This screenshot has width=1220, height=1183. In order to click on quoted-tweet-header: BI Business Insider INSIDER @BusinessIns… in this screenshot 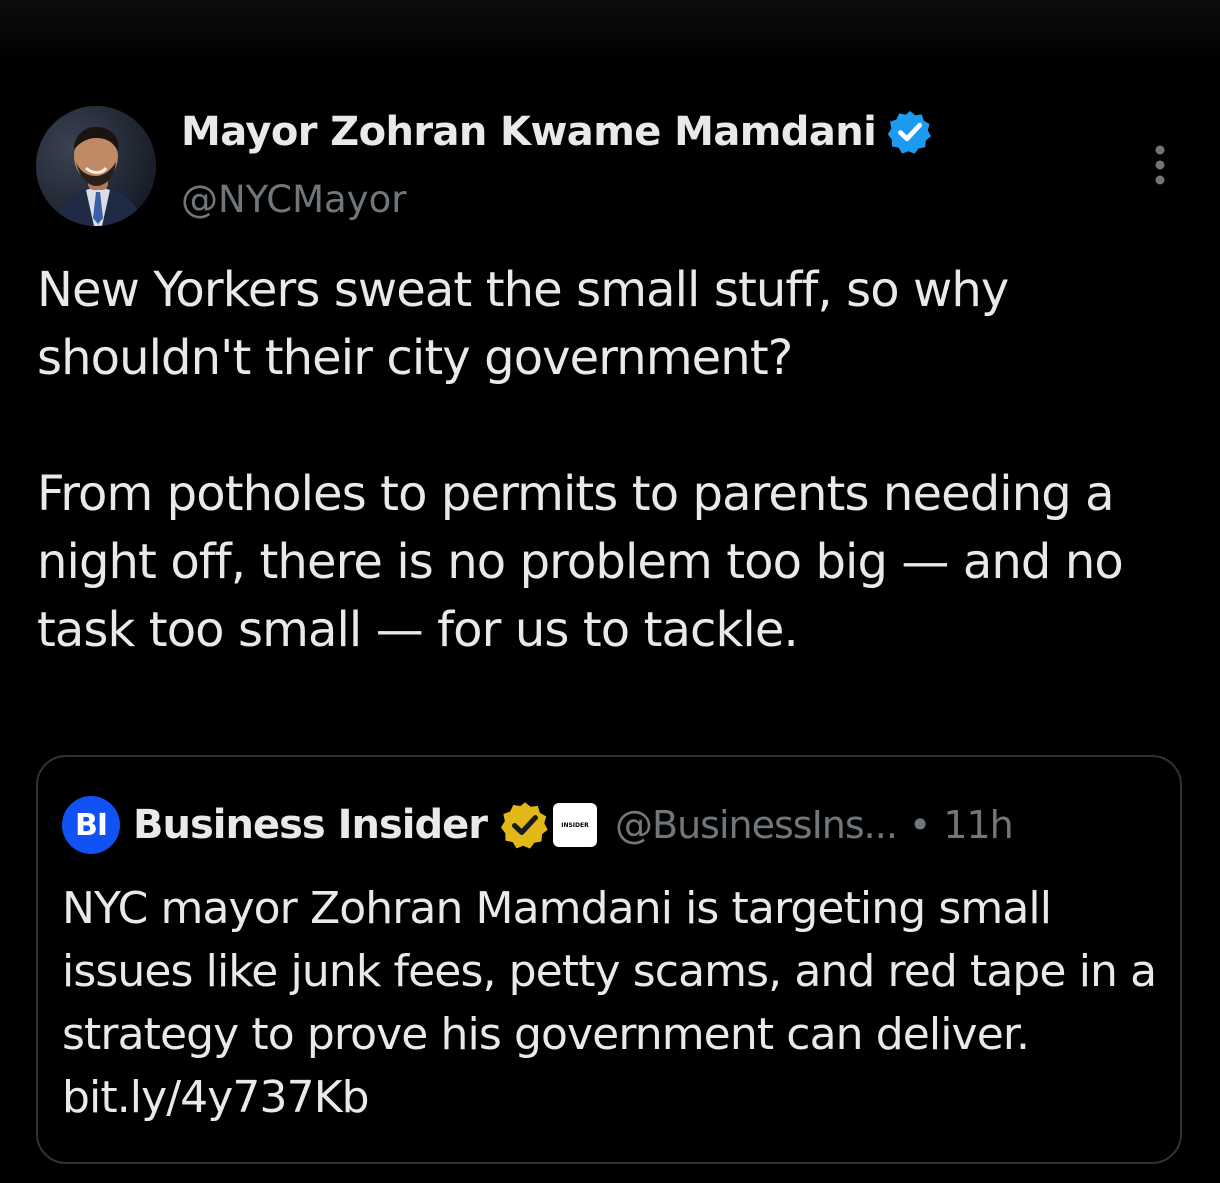, I will do `click(612, 825)`.